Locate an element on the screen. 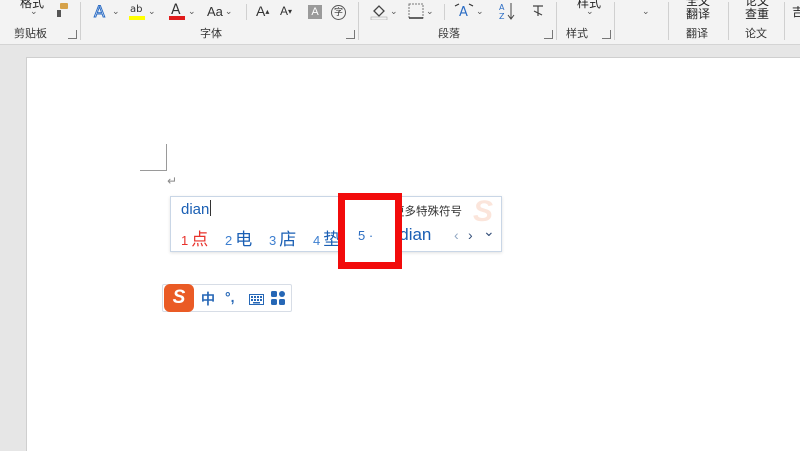  ime-candidate-window: dian 更多特殊符号 S 1点 2电 3店 4垫 5· 6dian ‹ › ⌄ is located at coordinates (336, 224).